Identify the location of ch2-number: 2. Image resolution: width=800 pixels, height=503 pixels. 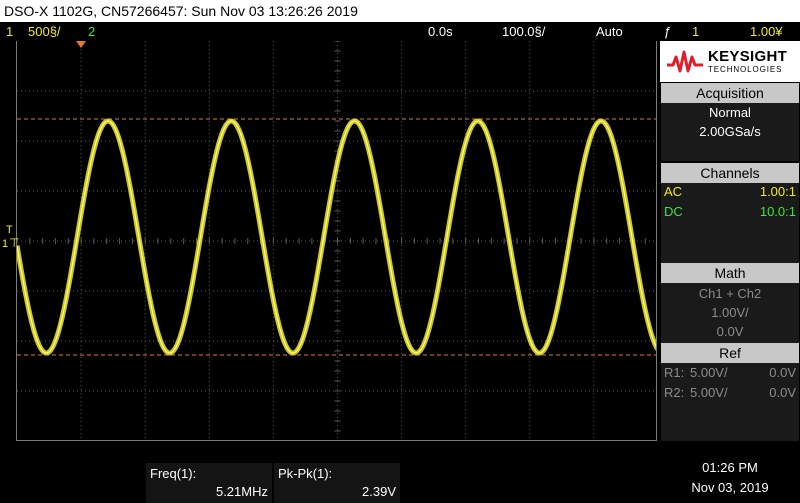
(91, 31).